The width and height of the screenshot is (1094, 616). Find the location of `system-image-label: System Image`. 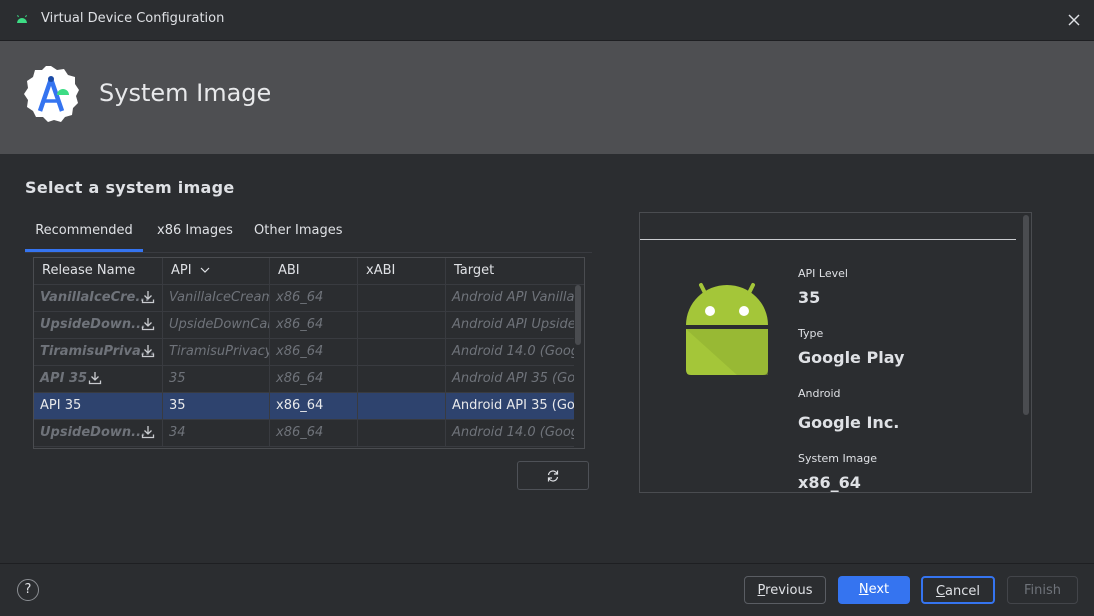

system-image-label: System Image is located at coordinates (837, 458).